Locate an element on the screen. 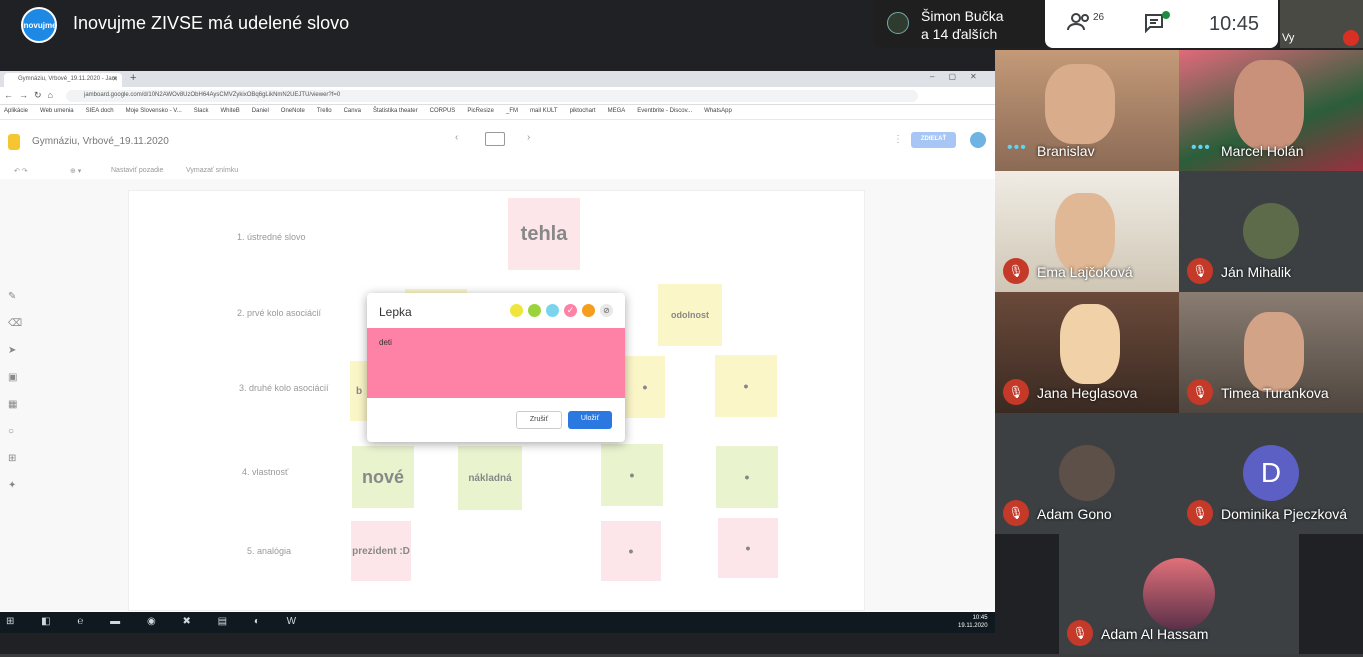 The width and height of the screenshot is (1363, 657). set-background-button: Nastaviť pozadie is located at coordinates (137, 170).